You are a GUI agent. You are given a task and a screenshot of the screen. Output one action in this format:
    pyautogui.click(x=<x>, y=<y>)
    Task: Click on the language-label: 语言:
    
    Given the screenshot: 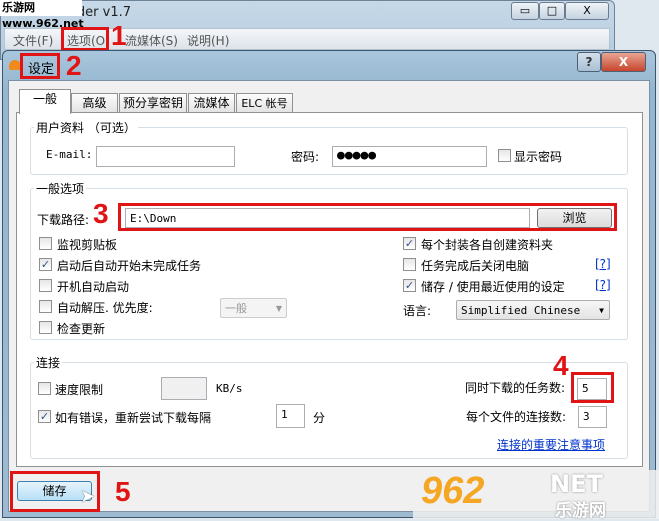 What is the action you would take?
    pyautogui.click(x=417, y=311)
    